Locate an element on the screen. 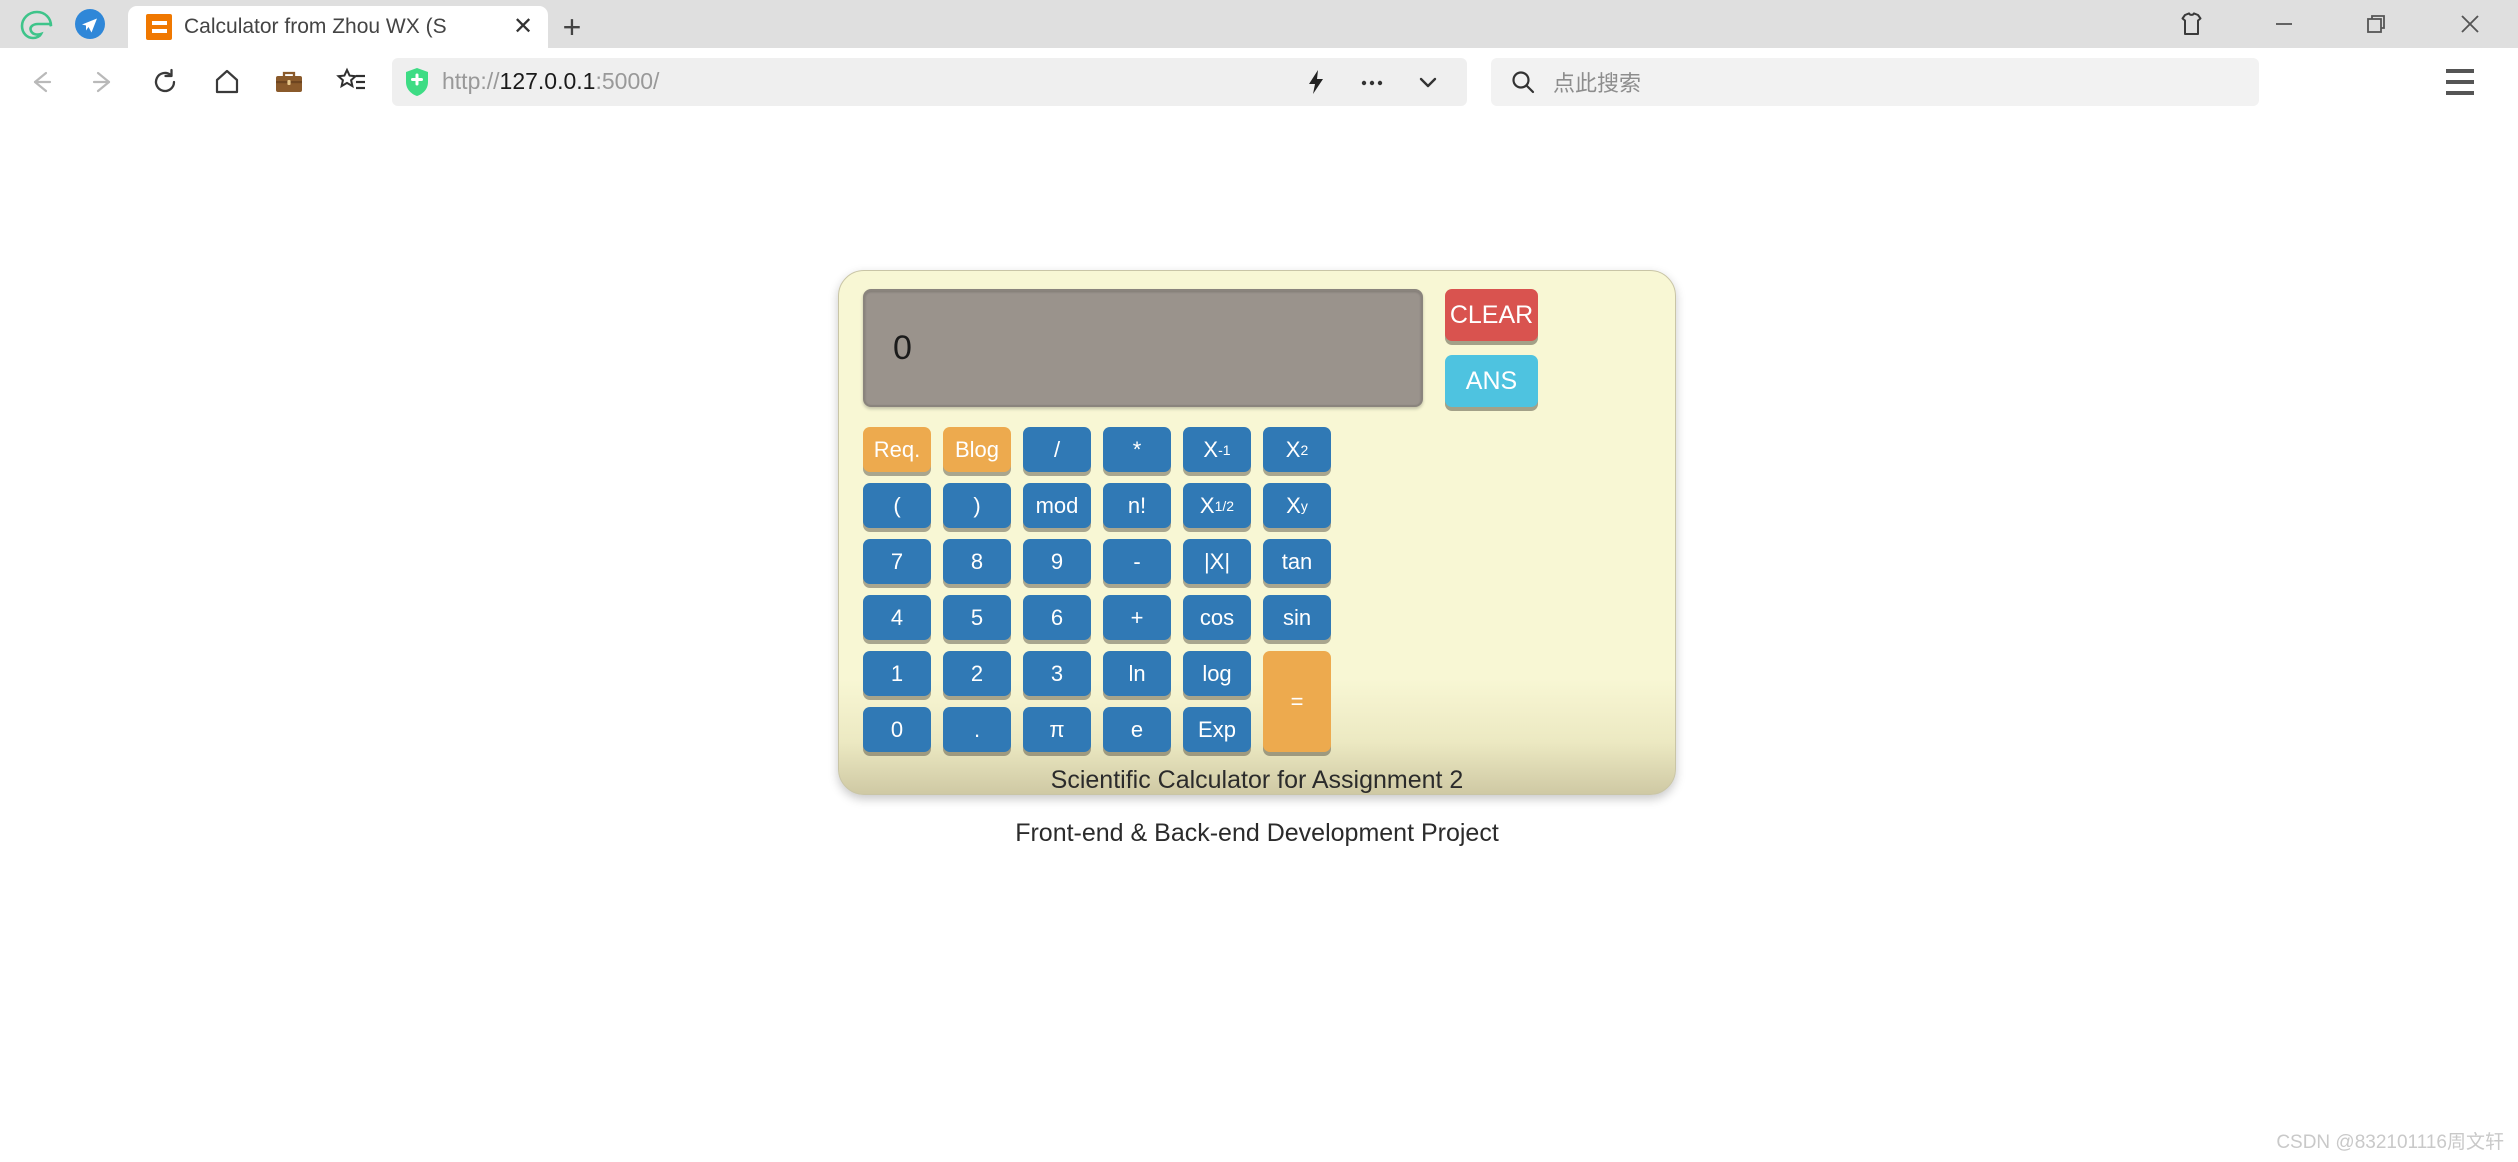 This screenshot has width=2518, height=1162. window-controls is located at coordinates (2332, 24).